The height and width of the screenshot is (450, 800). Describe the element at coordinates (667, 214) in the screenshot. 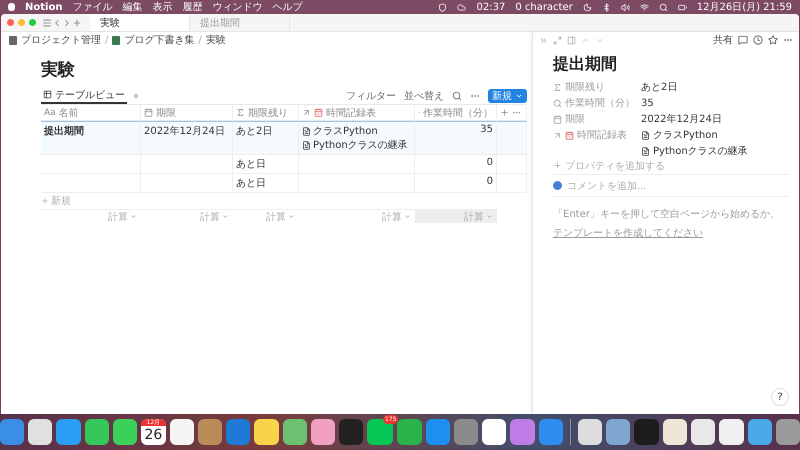

I see `empty-page-hint: 「Enter」キーを押して空白ページから始めるか、` at that location.